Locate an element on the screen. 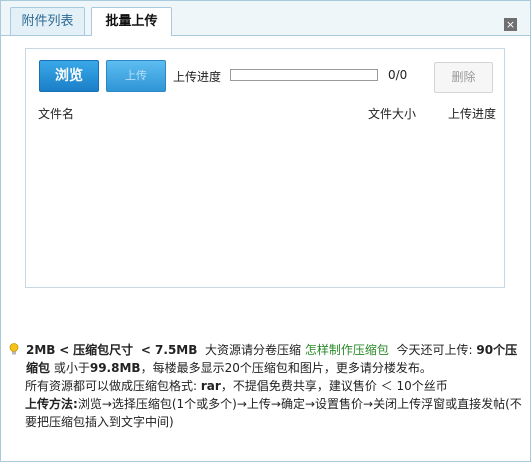  tab-bar: 附件列表 批量上传 × is located at coordinates (265, 18).